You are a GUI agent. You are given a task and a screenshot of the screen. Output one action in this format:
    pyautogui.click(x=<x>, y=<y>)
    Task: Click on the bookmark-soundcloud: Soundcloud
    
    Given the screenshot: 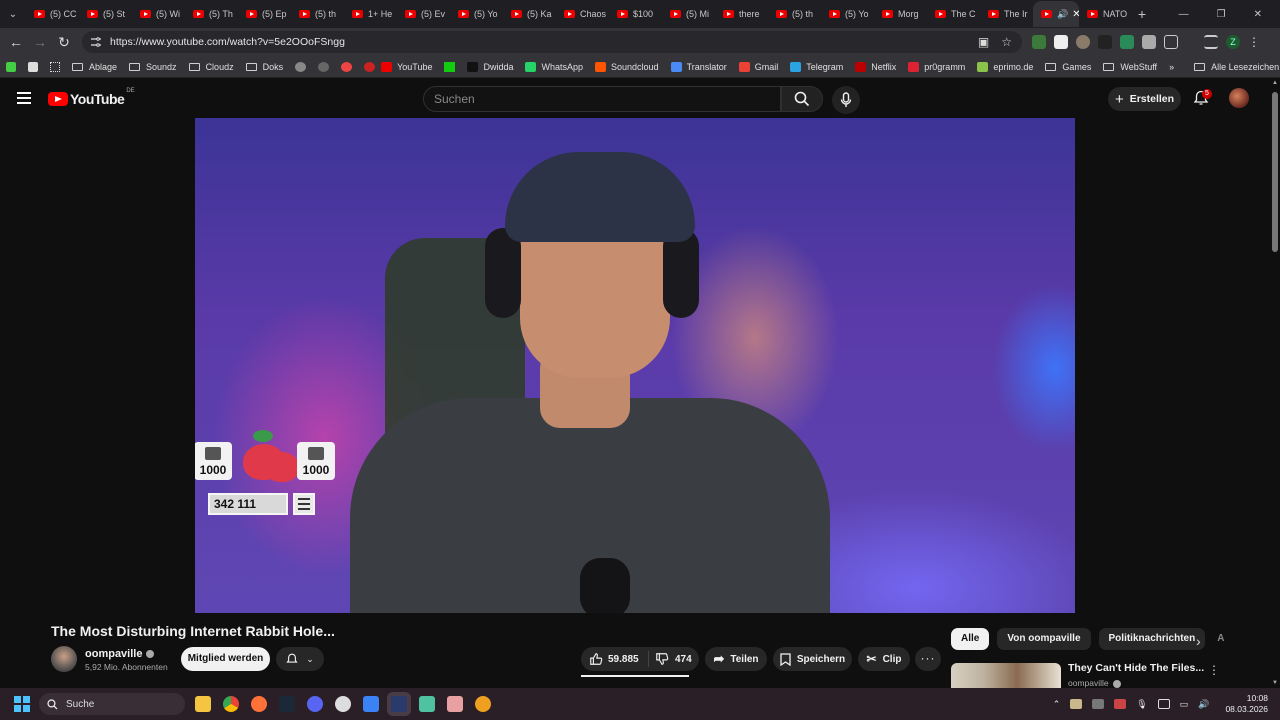 What is the action you would take?
    pyautogui.click(x=627, y=66)
    